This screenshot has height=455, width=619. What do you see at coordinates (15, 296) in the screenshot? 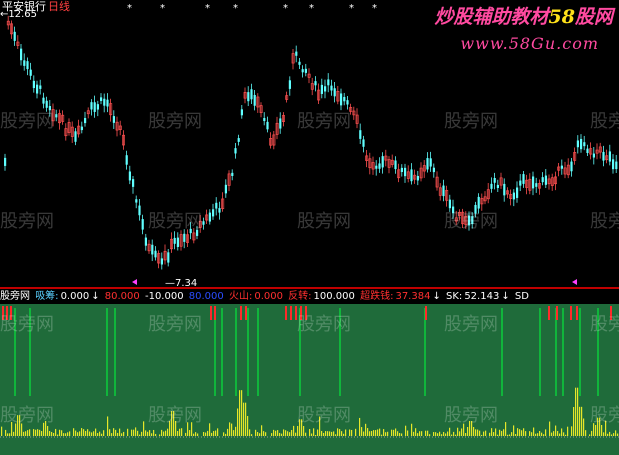
I see `indicator-name: 股旁网` at bounding box center [15, 296].